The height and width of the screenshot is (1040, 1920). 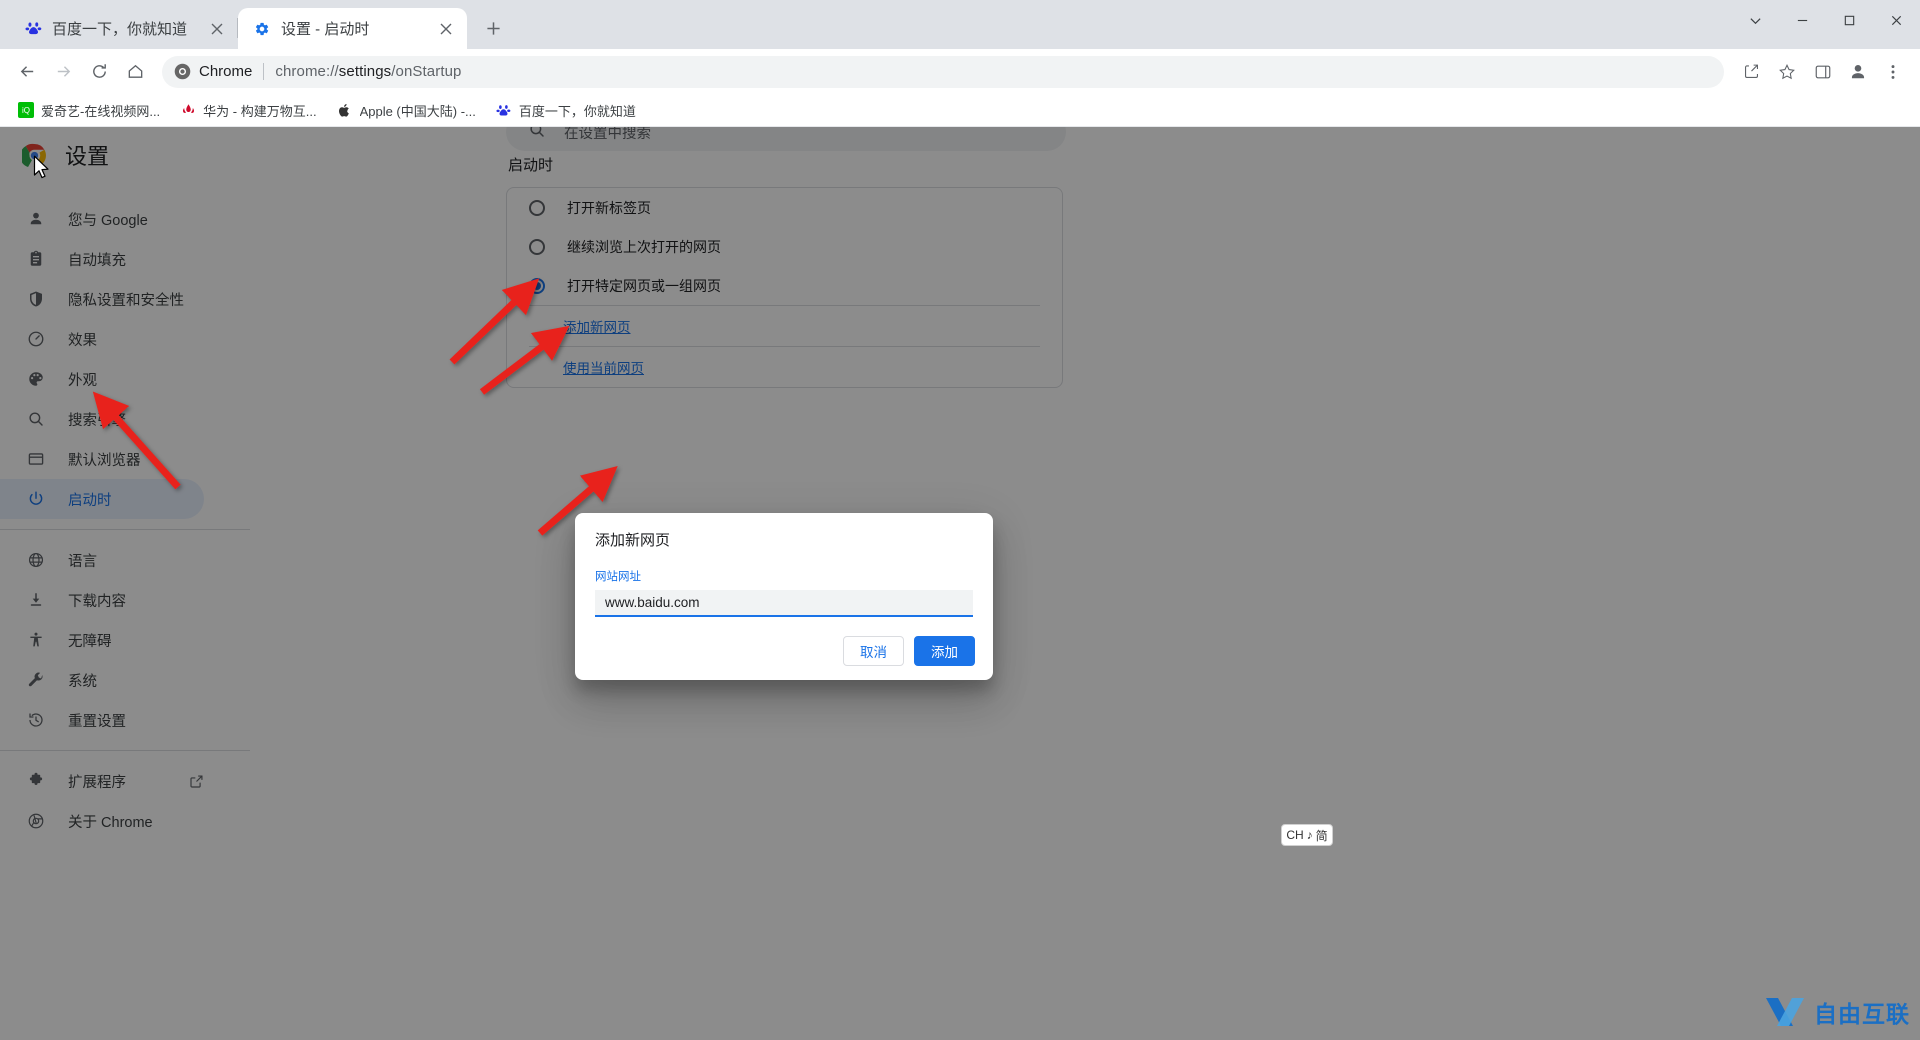 What do you see at coordinates (577, 111) in the screenshot?
I see `bookmark-label: 百度一下，你就知道` at bounding box center [577, 111].